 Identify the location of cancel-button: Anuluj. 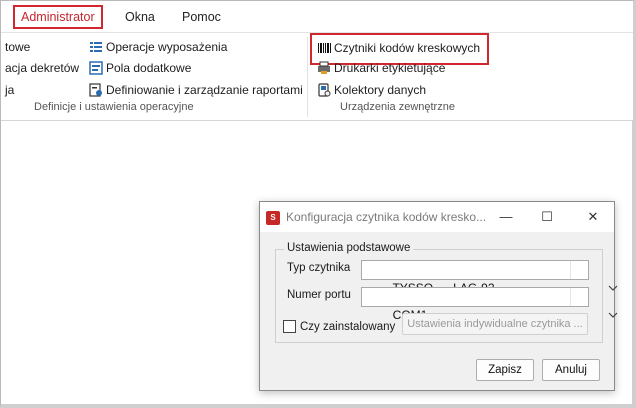
(571, 370).